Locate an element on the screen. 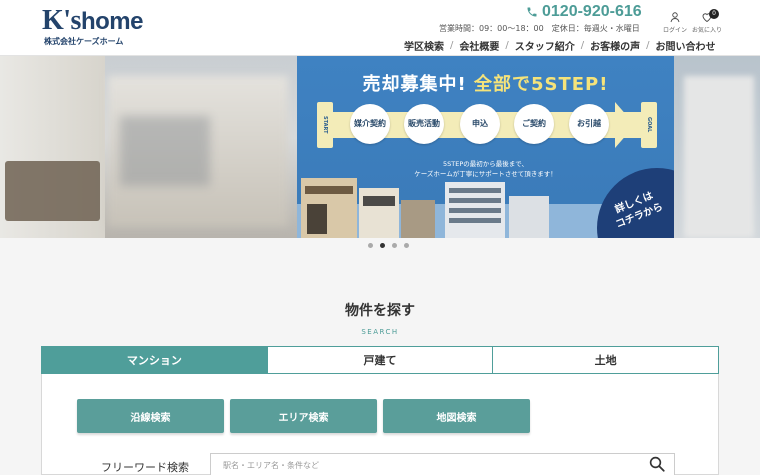  prev-slide-preview is located at coordinates (148, 147).